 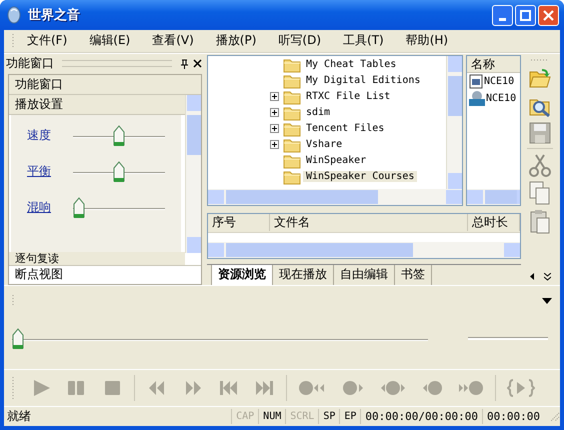 What do you see at coordinates (494, 223) in the screenshot?
I see `column-header: 总时长` at bounding box center [494, 223].